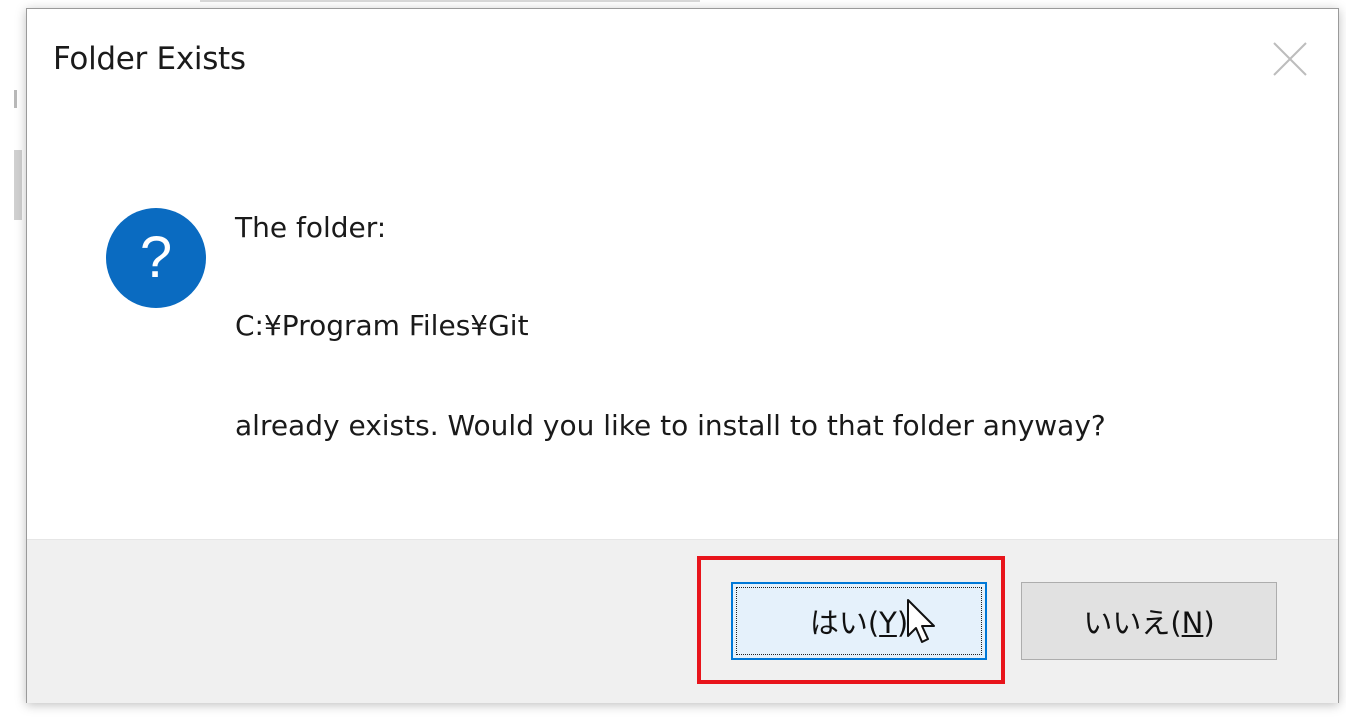 The image size is (1346, 720). I want to click on no-button: いいえ(N), so click(1149, 621).